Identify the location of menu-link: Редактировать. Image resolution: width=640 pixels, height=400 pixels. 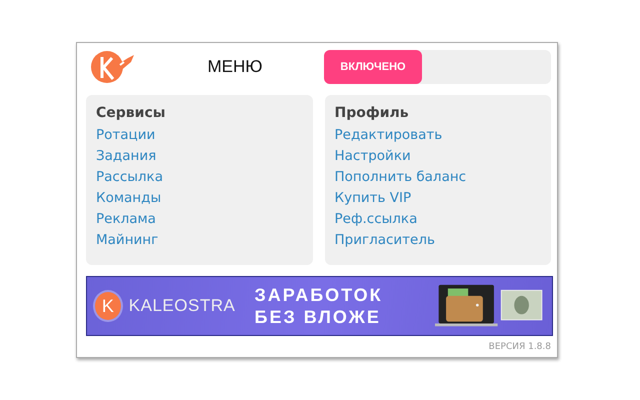
(388, 135).